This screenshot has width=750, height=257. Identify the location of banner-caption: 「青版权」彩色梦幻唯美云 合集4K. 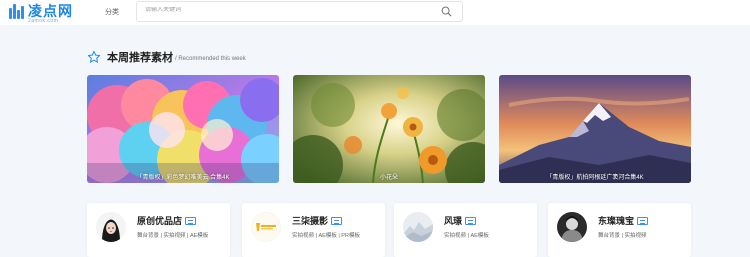
(183, 178).